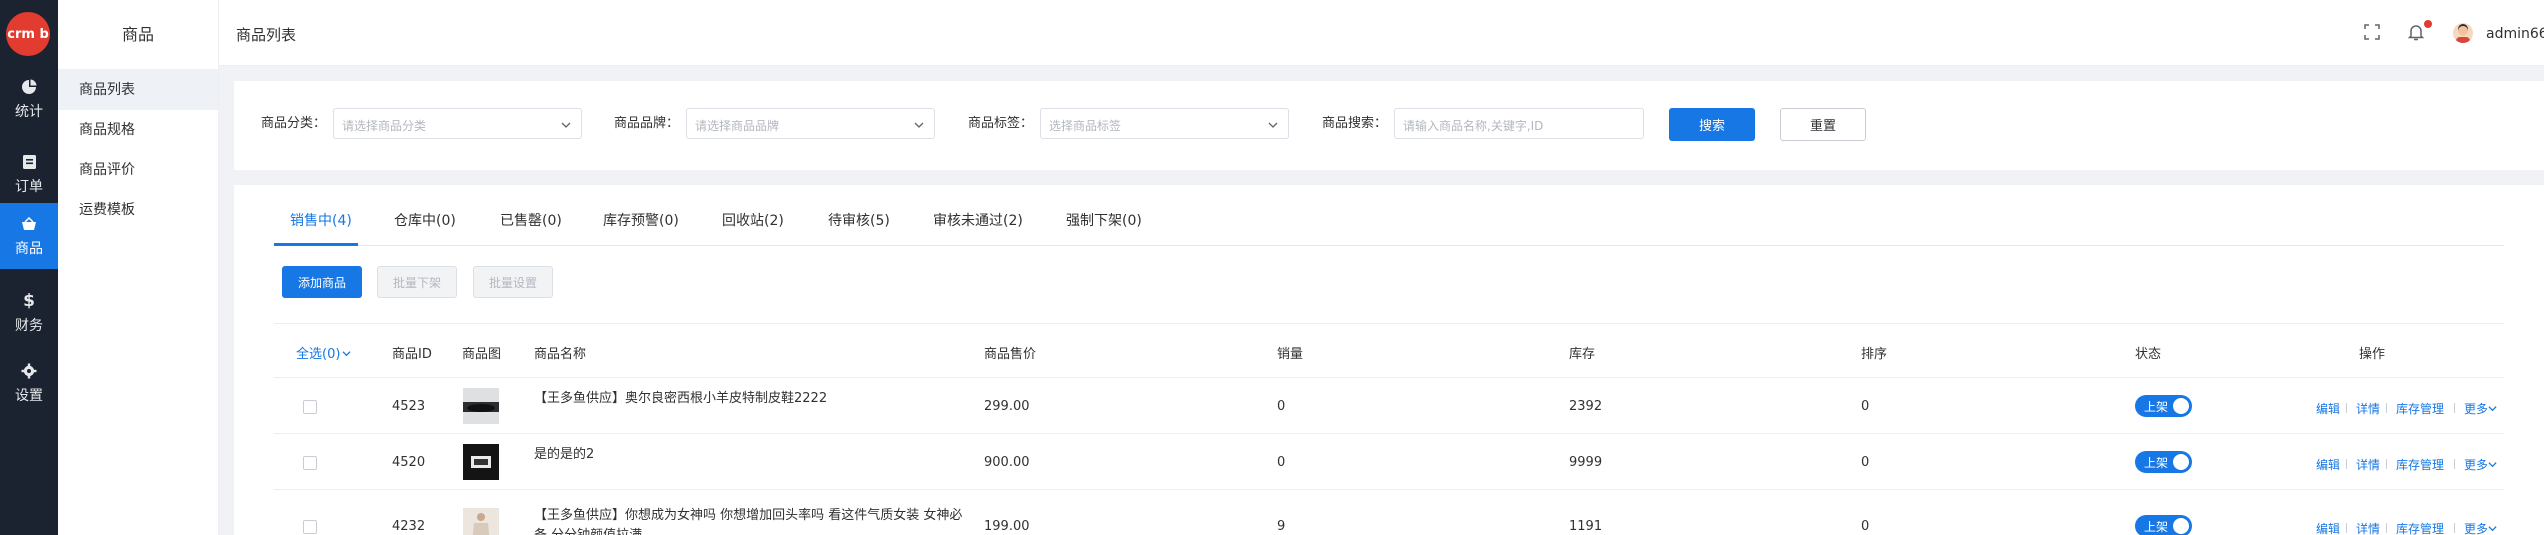 The width and height of the screenshot is (2544, 535). I want to click on add-product-button: 添加商品, so click(322, 282).